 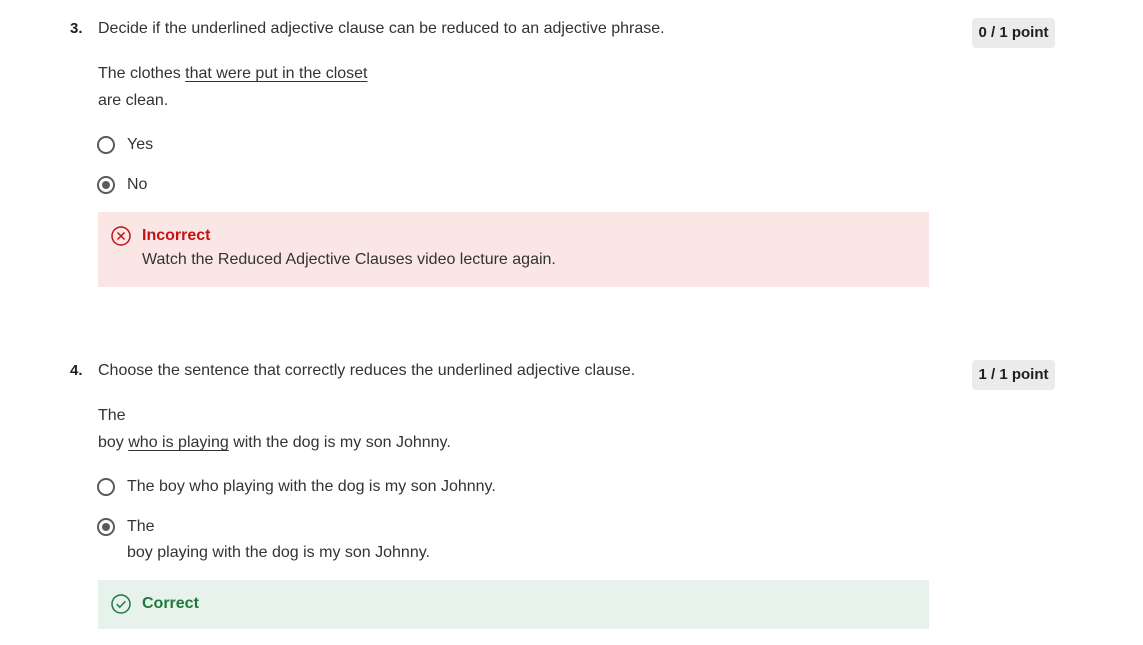 I want to click on option-label: No, so click(x=137, y=184).